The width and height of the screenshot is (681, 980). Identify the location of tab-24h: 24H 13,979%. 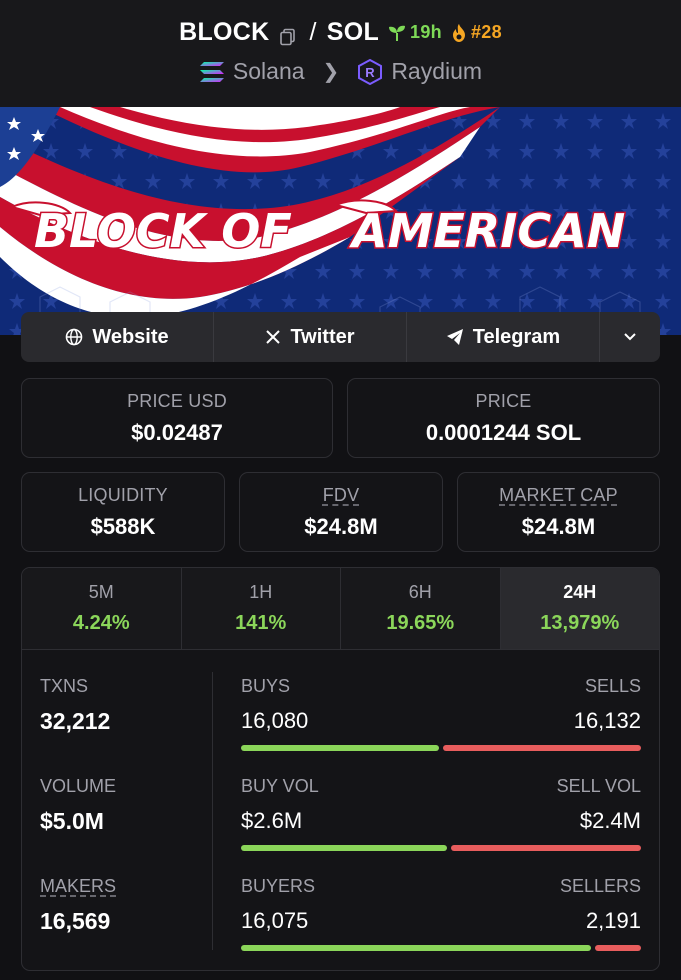
(579, 608).